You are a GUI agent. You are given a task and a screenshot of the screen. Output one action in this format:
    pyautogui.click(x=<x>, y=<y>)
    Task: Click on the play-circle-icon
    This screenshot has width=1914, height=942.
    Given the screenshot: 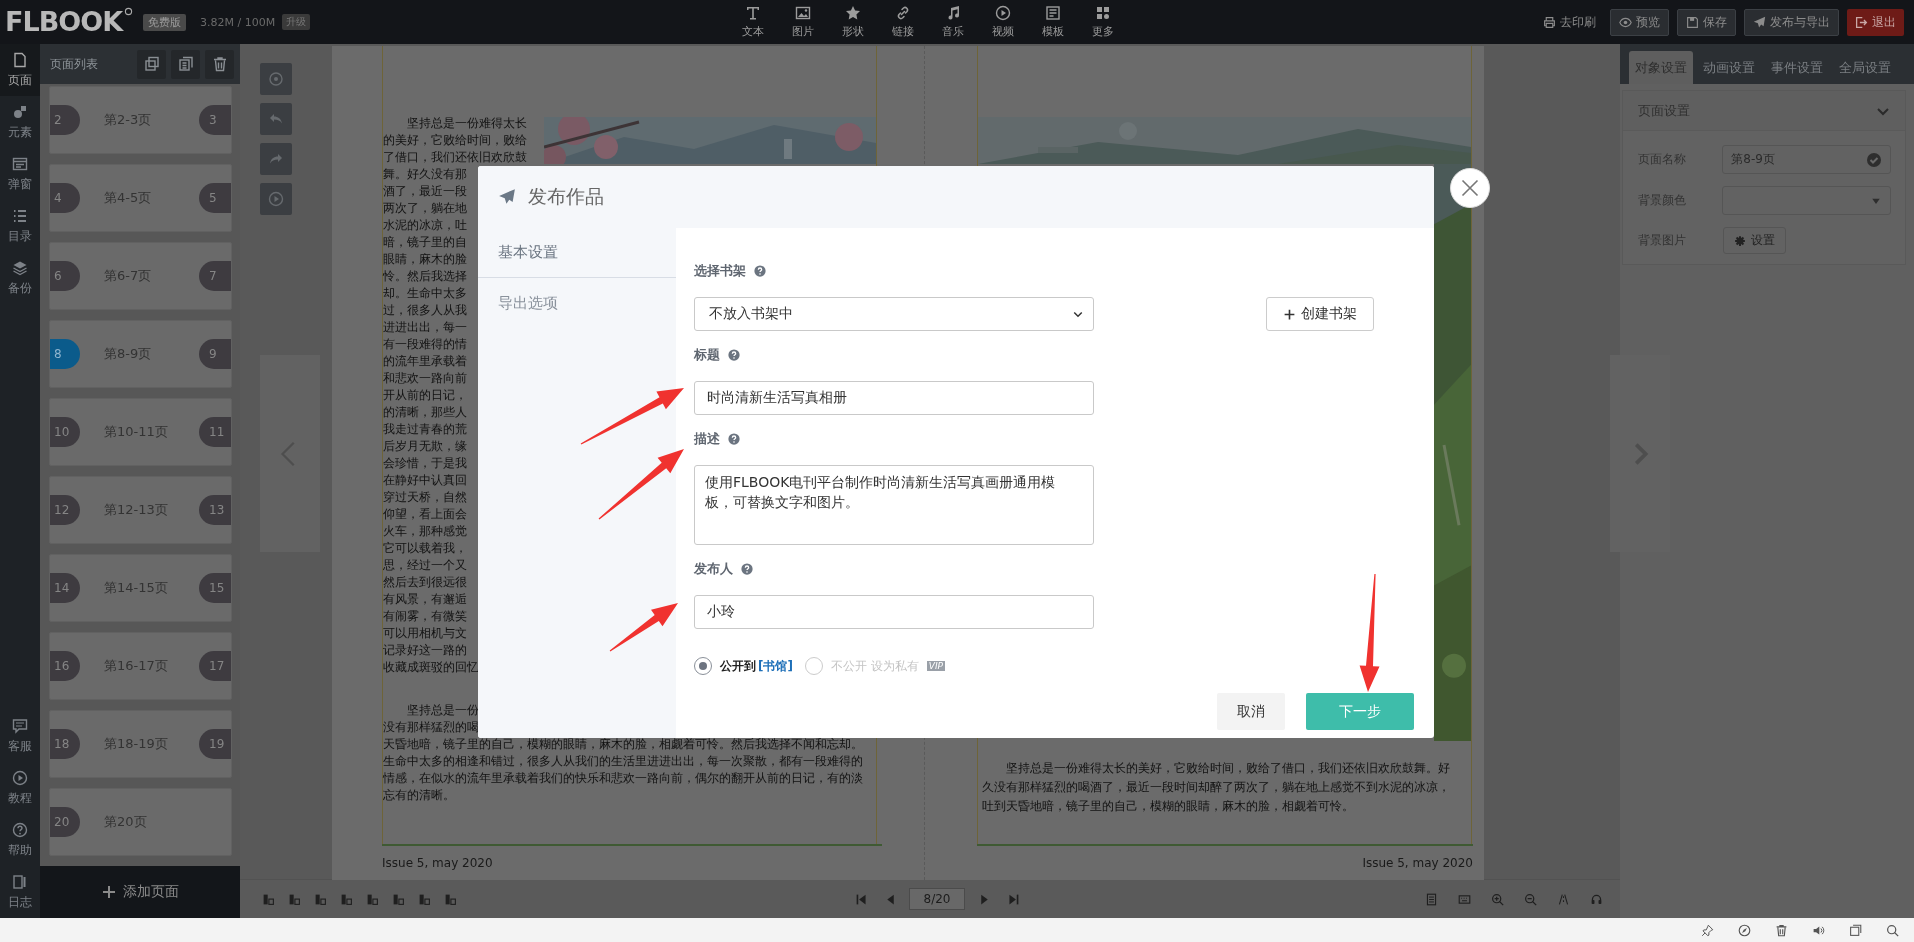 What is the action you would take?
    pyautogui.click(x=276, y=199)
    